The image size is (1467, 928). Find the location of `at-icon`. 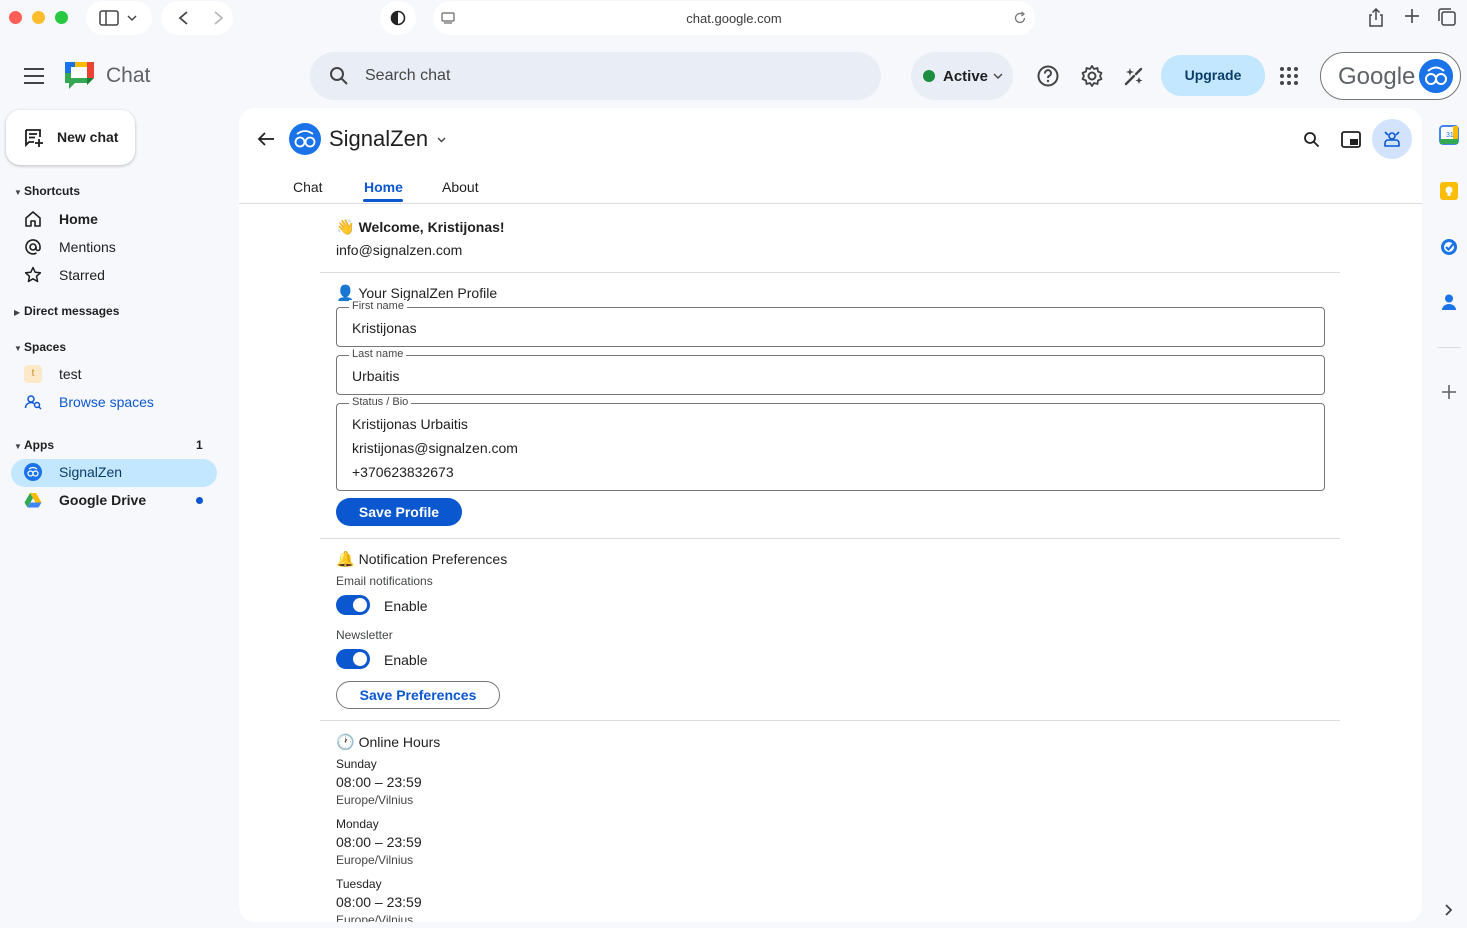

at-icon is located at coordinates (33, 247).